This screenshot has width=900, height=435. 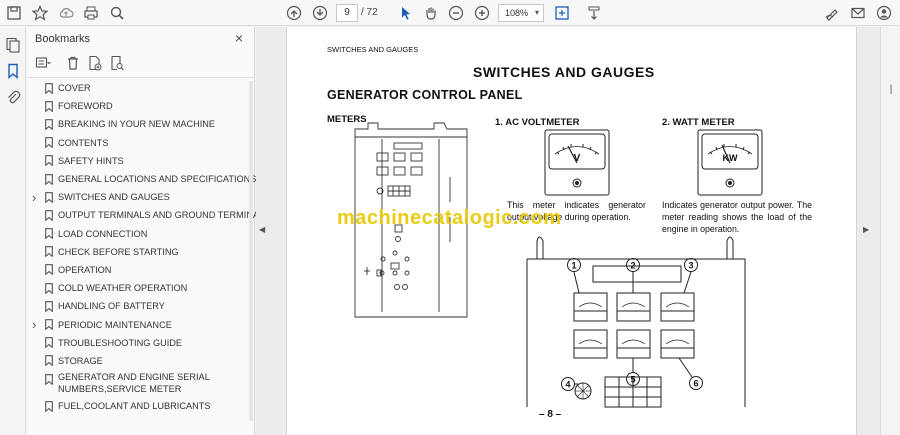 I want to click on page-number-input: 9, so click(x=347, y=13).